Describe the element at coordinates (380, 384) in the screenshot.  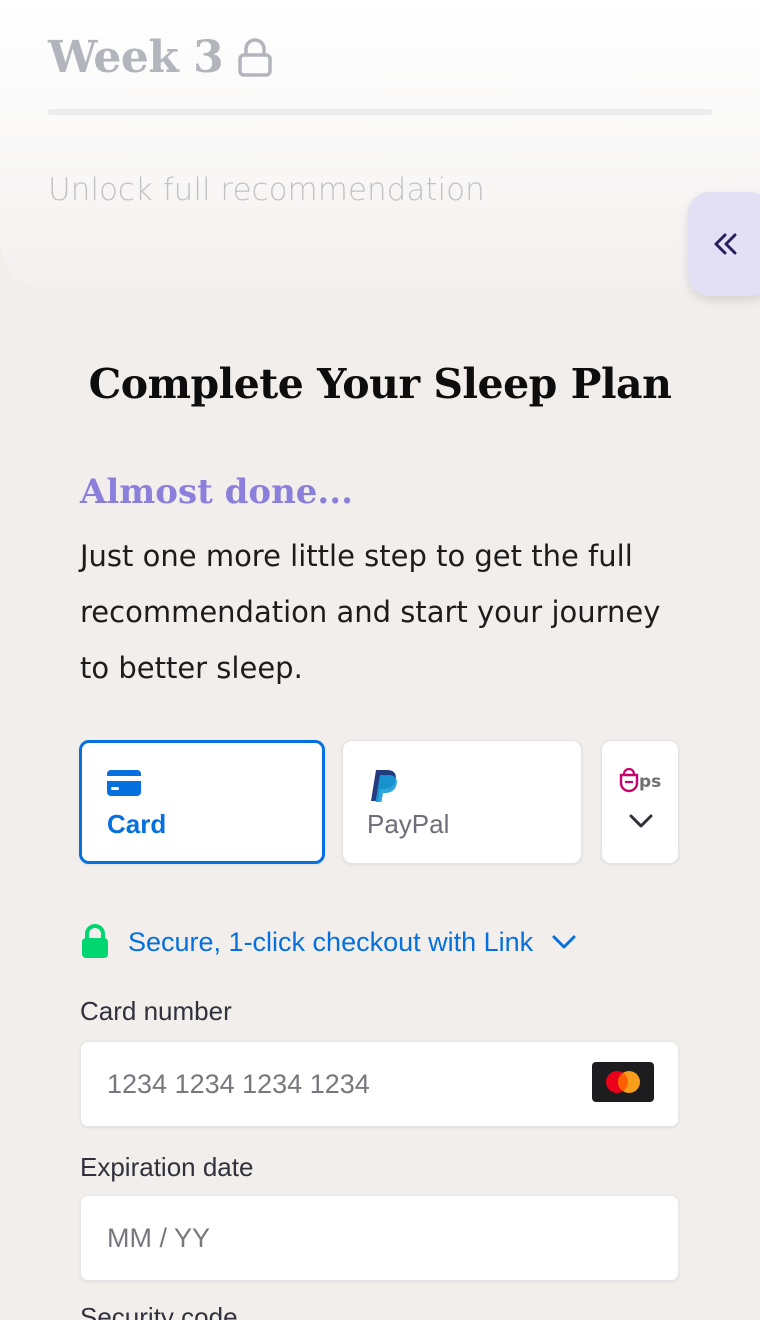
I see `page-title: Complete Your Sleep Plan` at that location.